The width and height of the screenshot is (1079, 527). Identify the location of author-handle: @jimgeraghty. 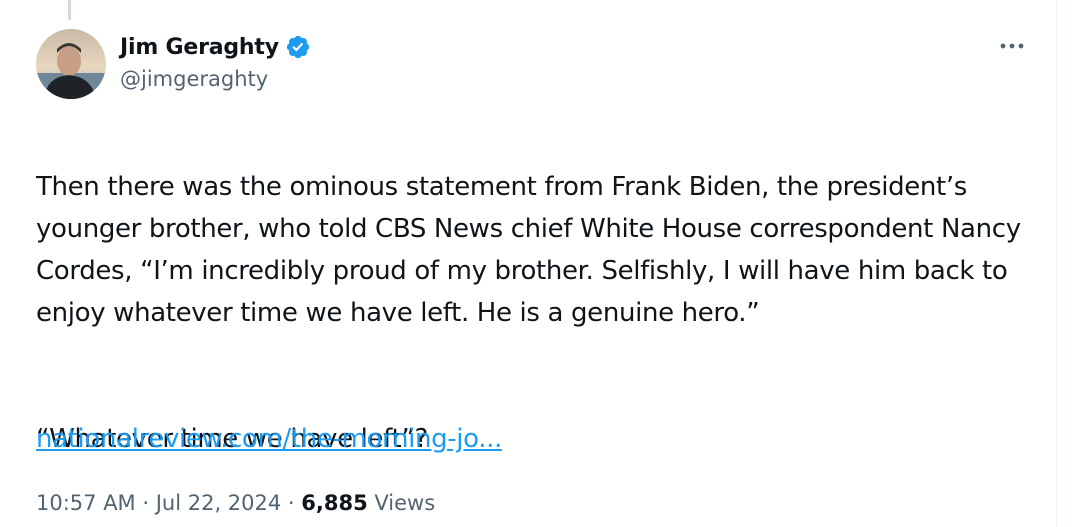
(194, 79).